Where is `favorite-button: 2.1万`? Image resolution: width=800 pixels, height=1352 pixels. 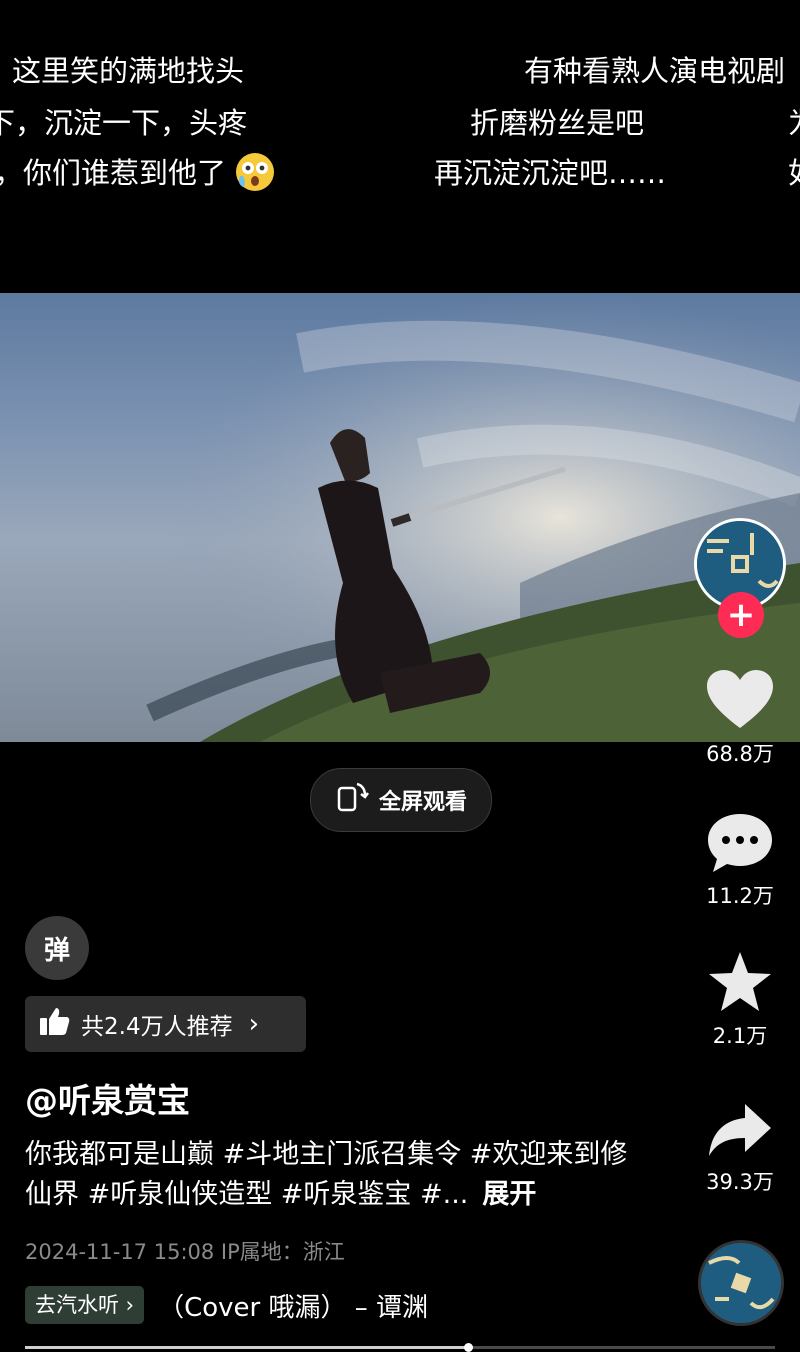
favorite-button: 2.1万 is located at coordinates (740, 1000).